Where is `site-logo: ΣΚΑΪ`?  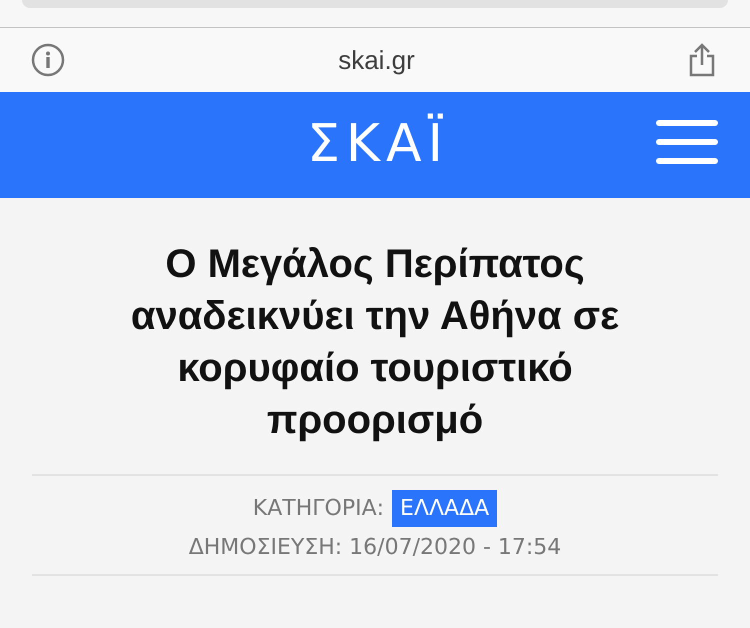 site-logo: ΣΚΑΪ is located at coordinates (375, 145).